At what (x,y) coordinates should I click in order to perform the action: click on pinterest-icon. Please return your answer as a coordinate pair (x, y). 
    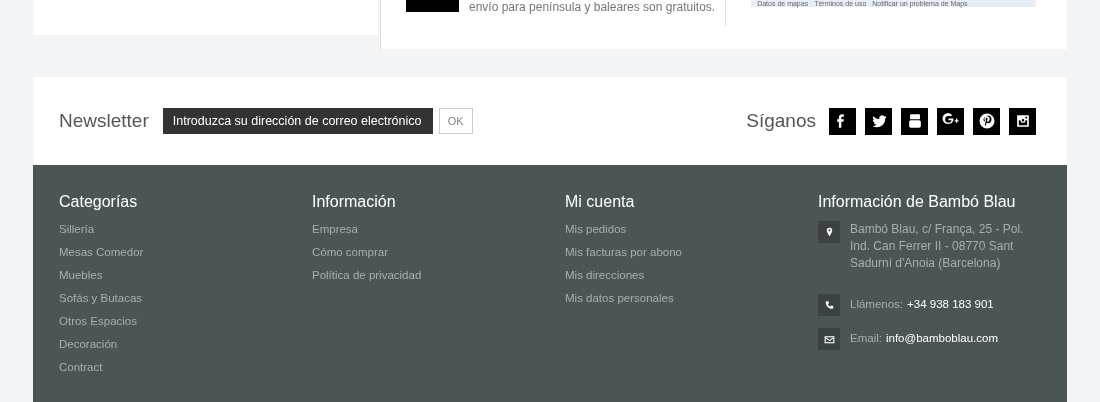
    Looking at the image, I should click on (986, 121).